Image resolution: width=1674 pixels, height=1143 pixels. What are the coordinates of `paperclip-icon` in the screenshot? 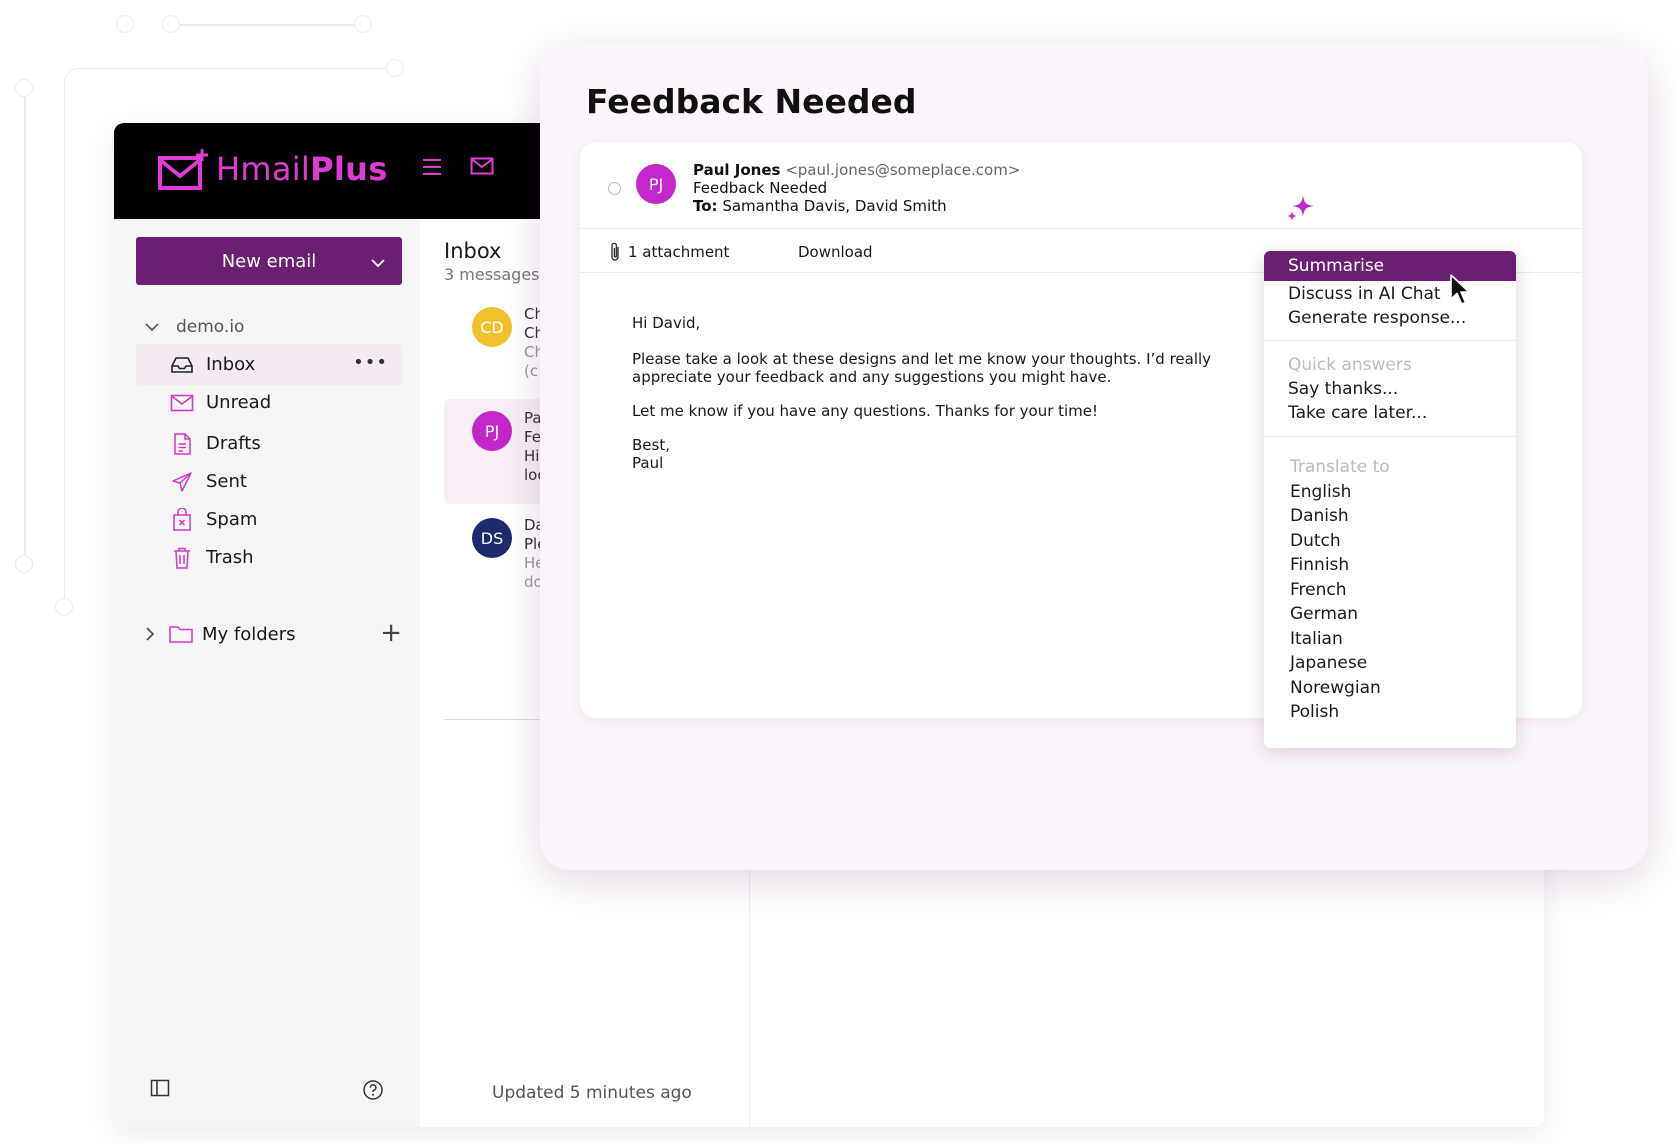 It's located at (615, 251).